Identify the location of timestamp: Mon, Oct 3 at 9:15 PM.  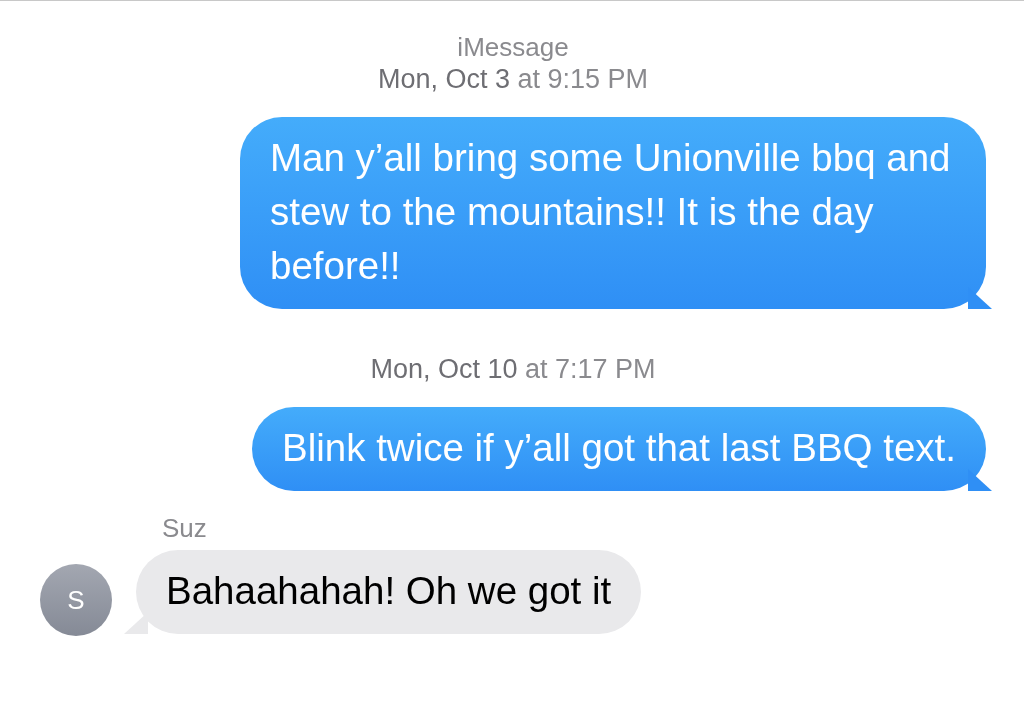
(513, 79).